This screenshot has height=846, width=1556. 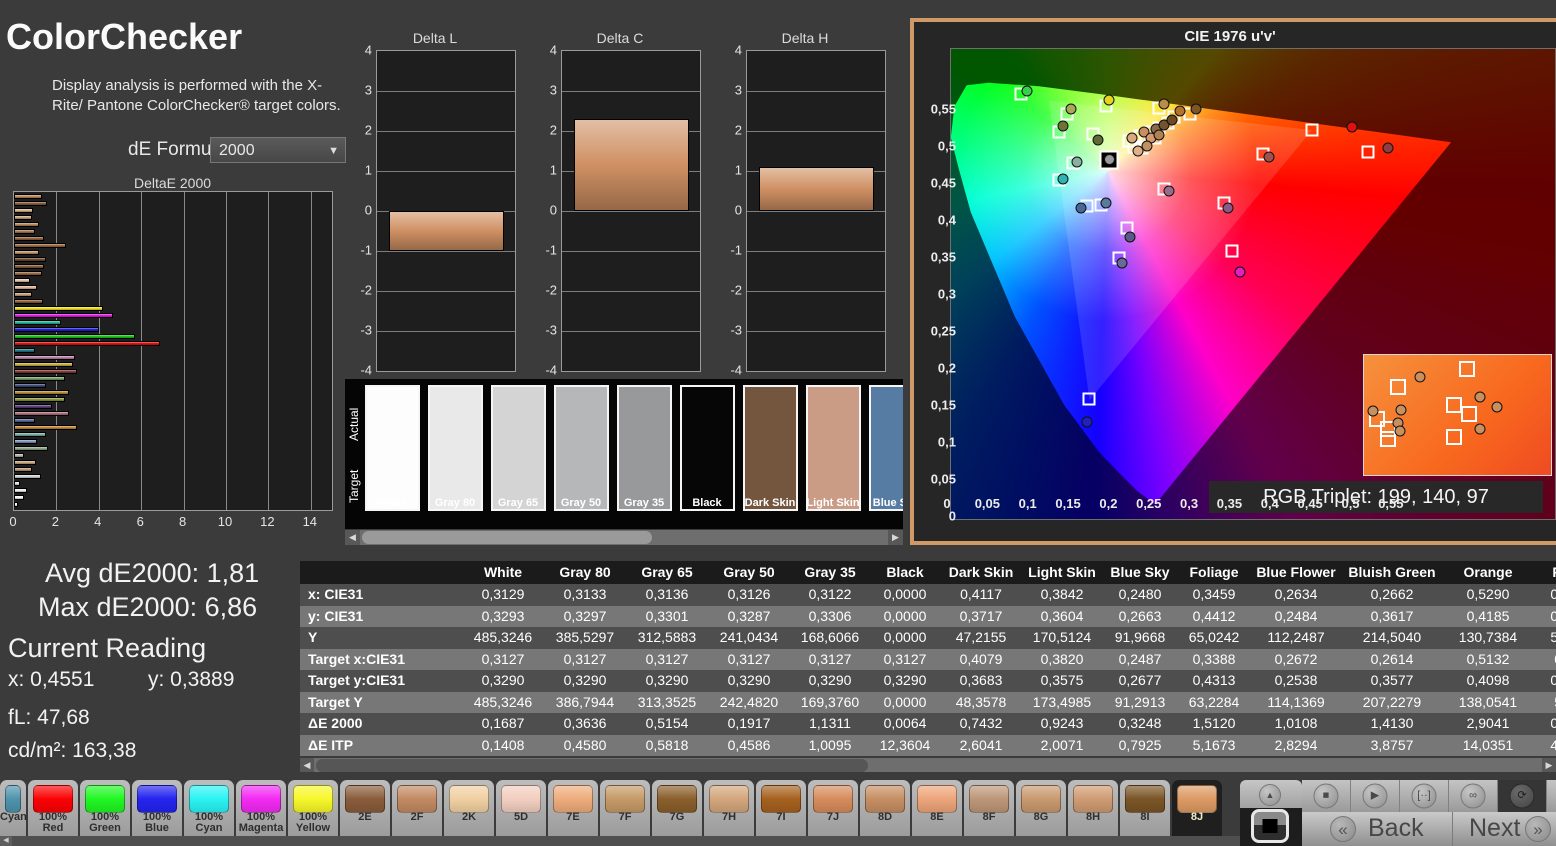 I want to click on next-button: Next », so click(x=1504, y=829).